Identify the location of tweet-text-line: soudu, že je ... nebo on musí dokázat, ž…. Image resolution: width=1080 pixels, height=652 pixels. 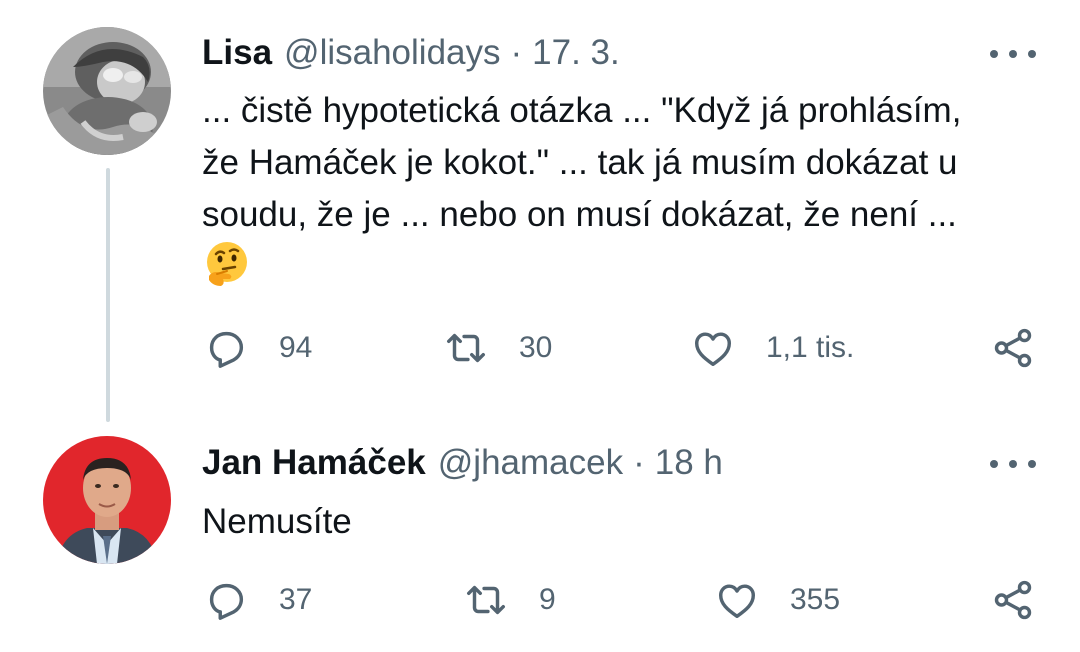
(579, 214).